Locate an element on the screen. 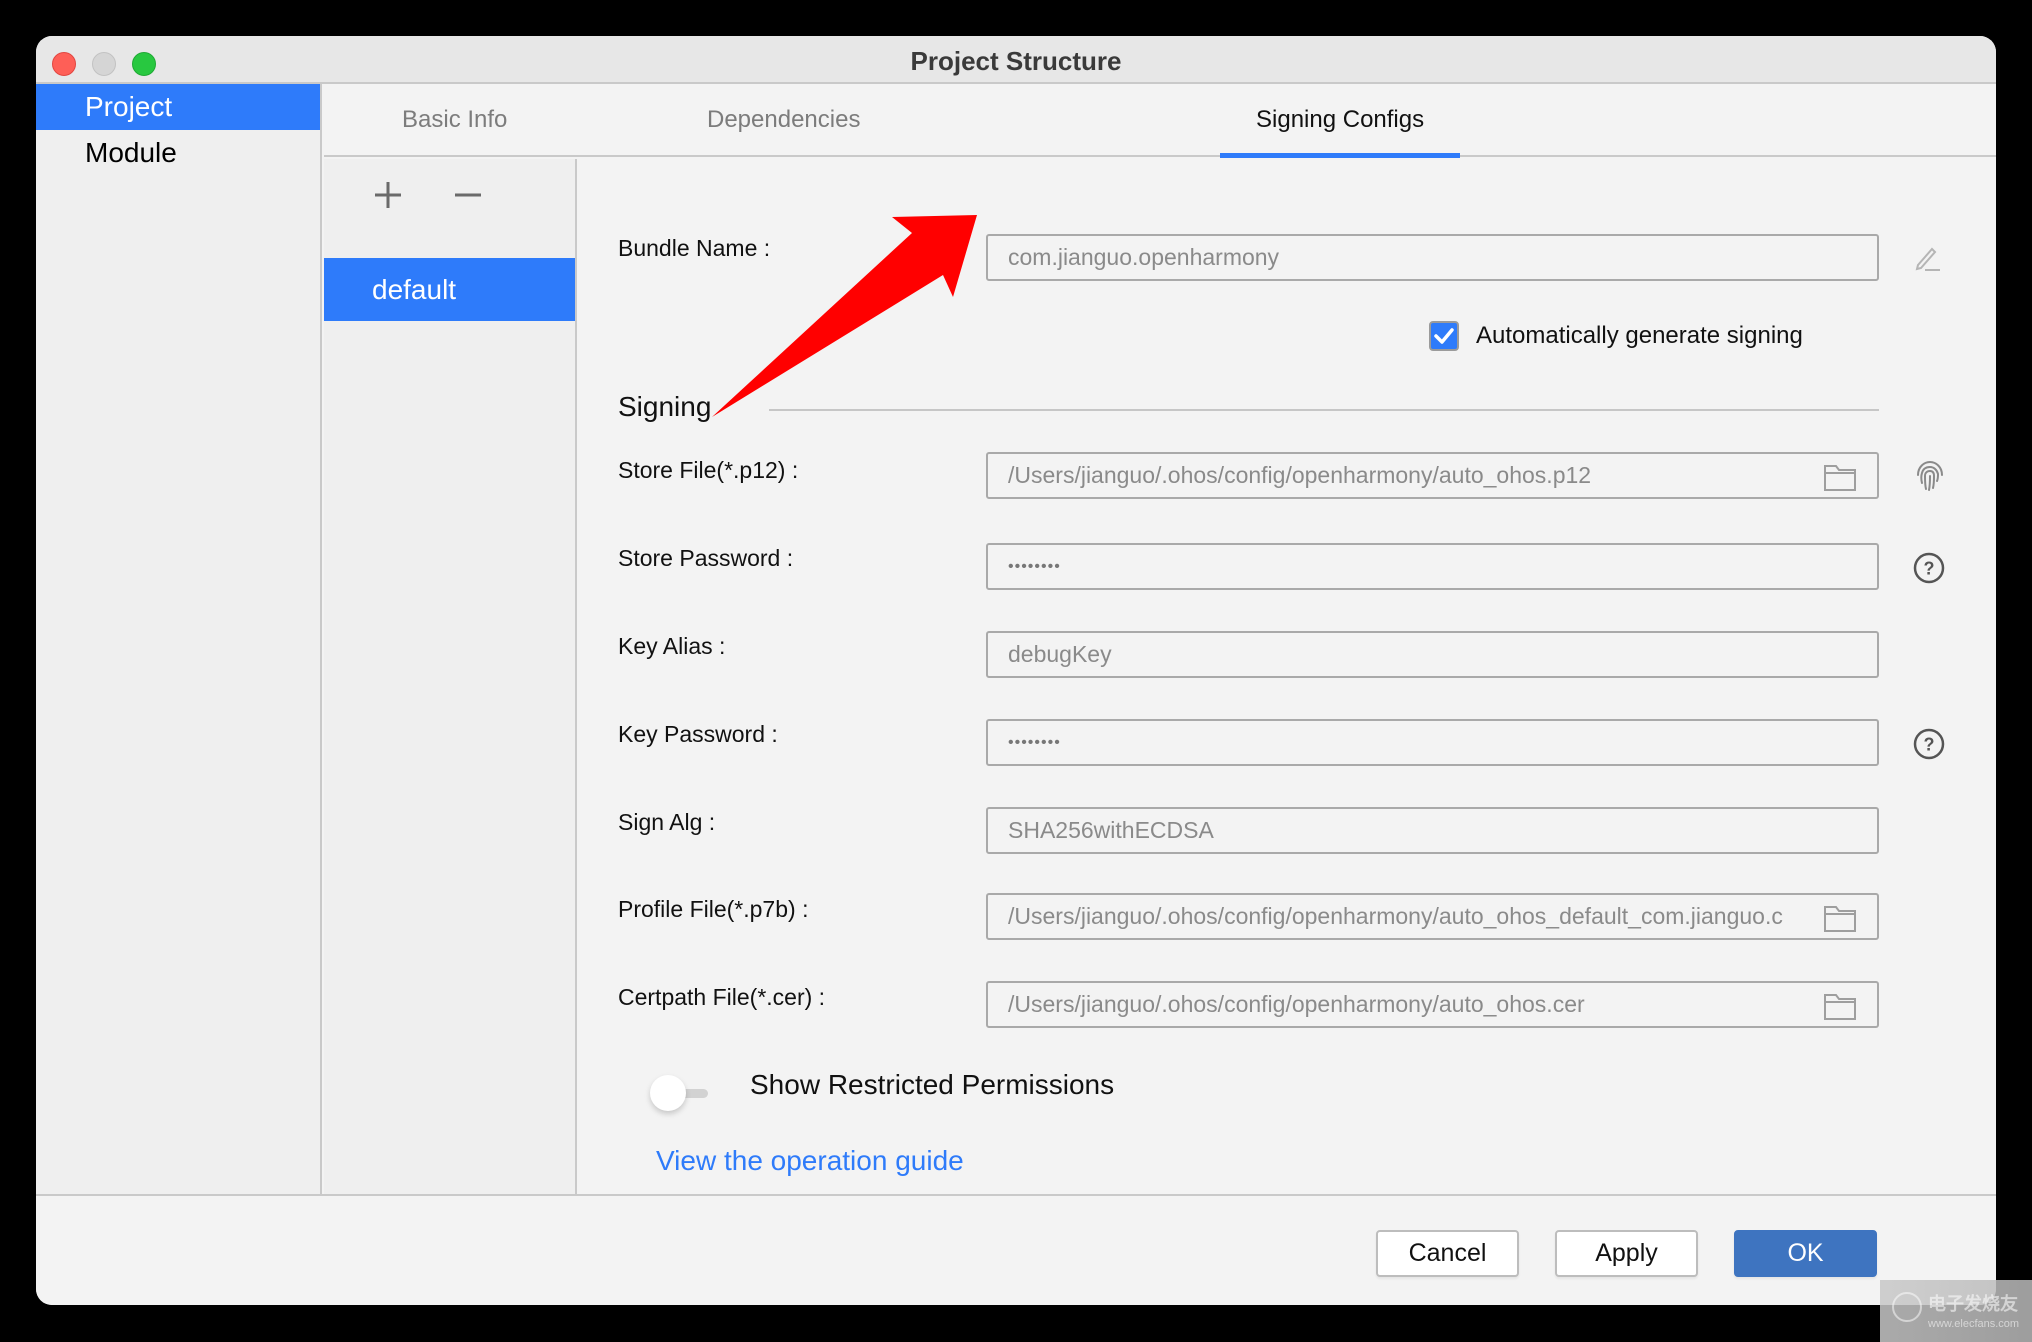 This screenshot has height=1342, width=2032. edit-bundle-name-button is located at coordinates (1928, 259).